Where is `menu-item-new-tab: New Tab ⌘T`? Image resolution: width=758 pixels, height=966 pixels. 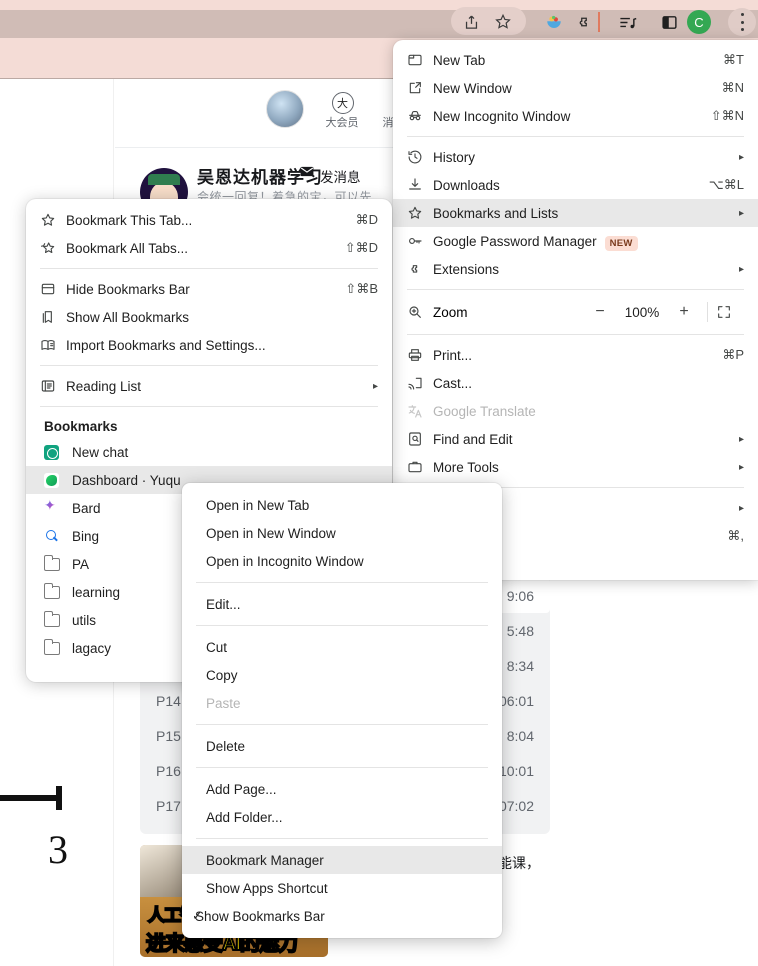 menu-item-new-tab: New Tab ⌘T is located at coordinates (575, 60).